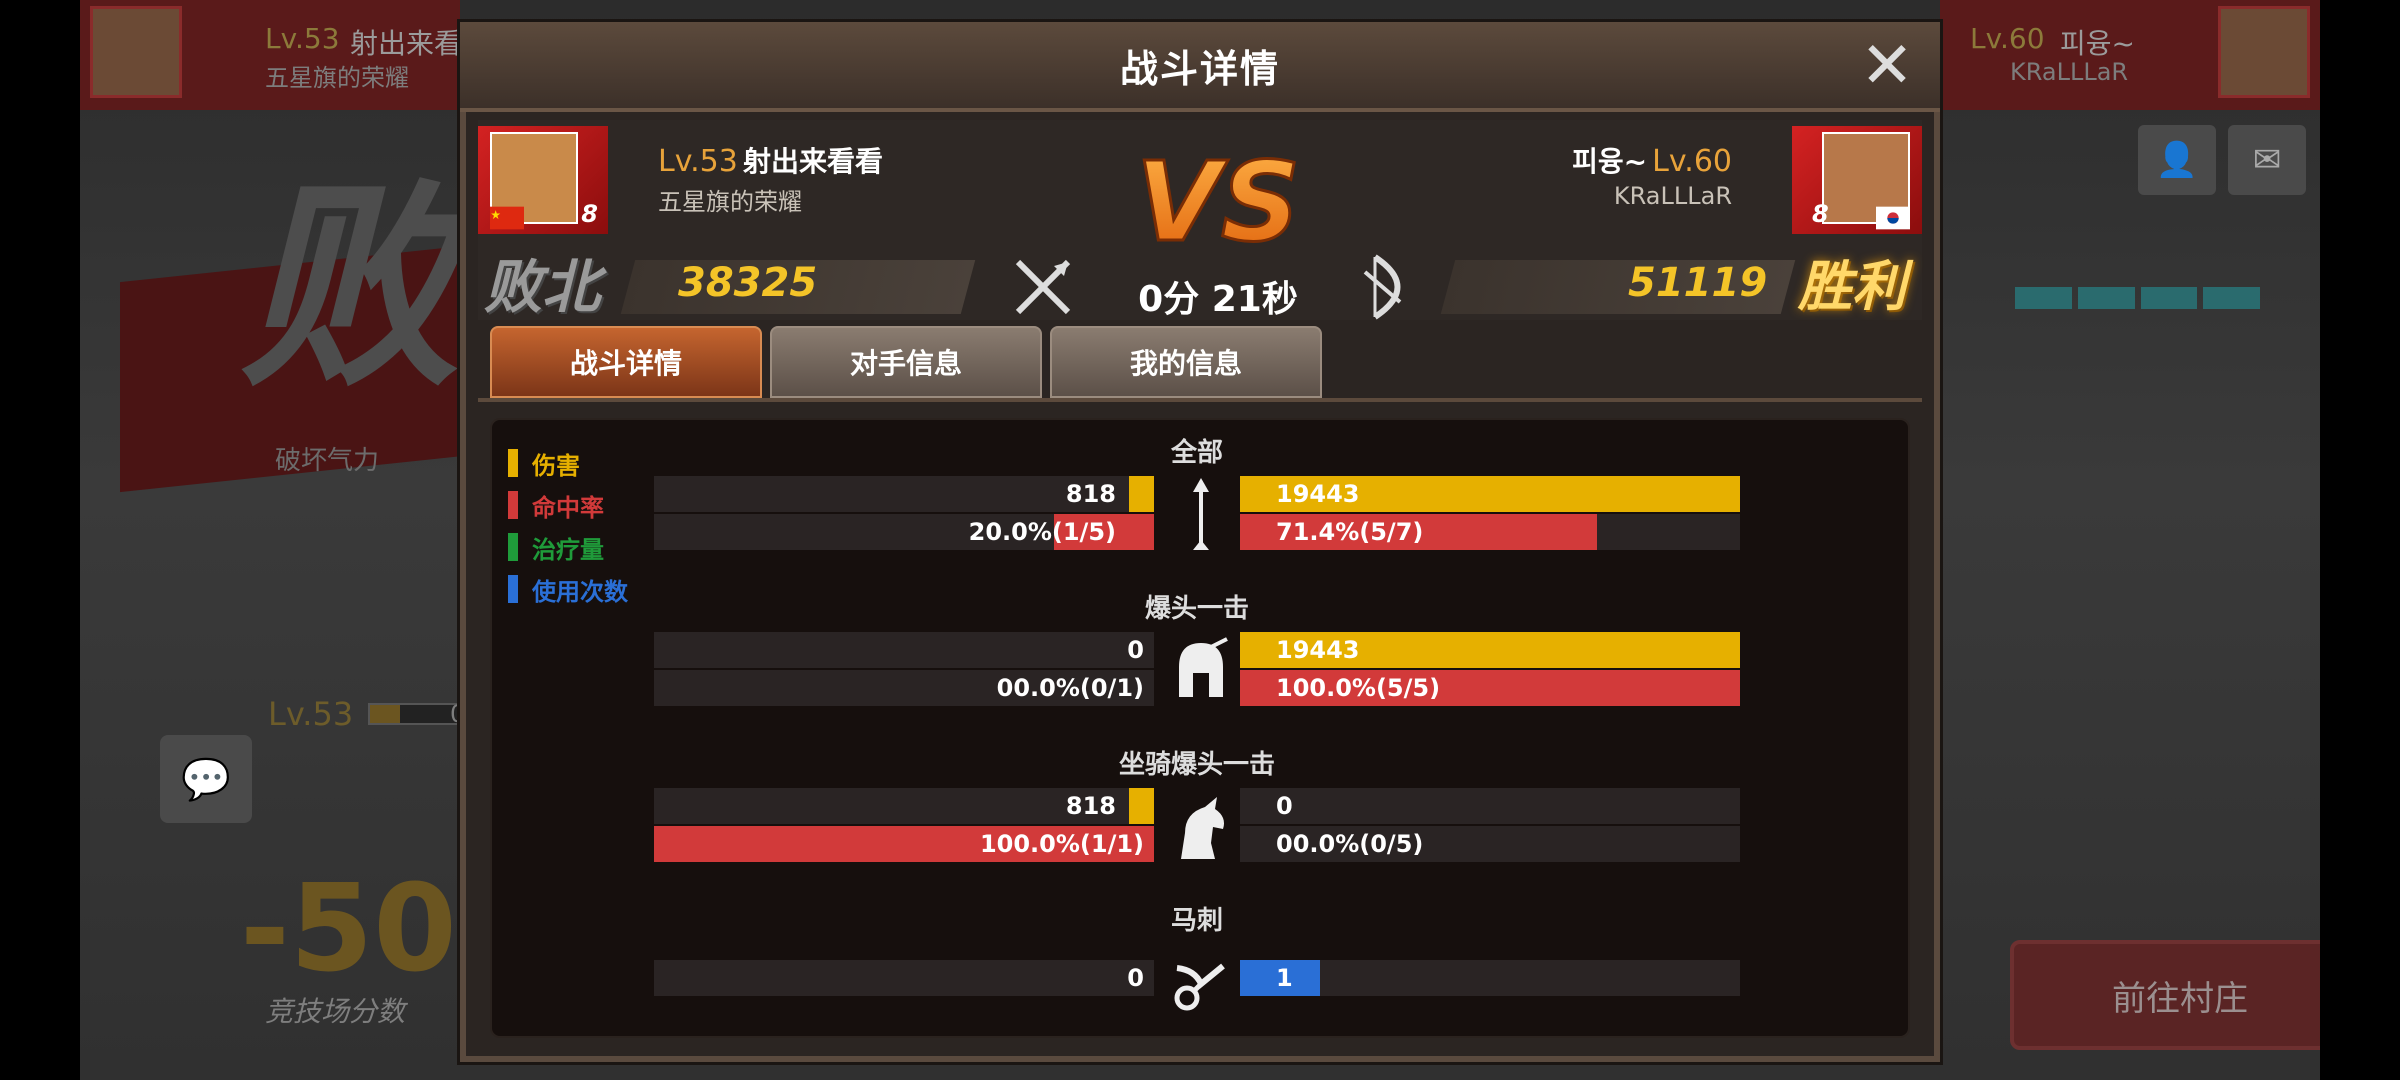  I want to click on china-flag-icon, so click(507, 218).